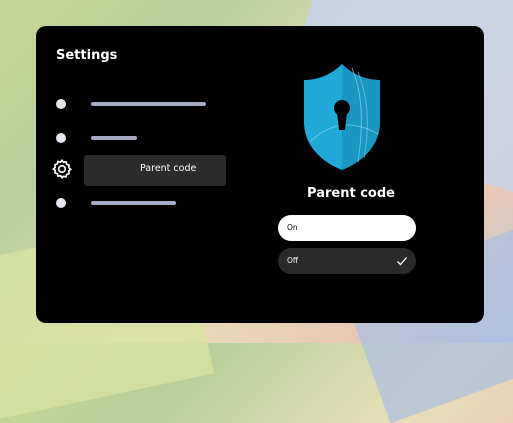 The width and height of the screenshot is (513, 423). Describe the element at coordinates (347, 261) in the screenshot. I see `option-off: Off` at that location.